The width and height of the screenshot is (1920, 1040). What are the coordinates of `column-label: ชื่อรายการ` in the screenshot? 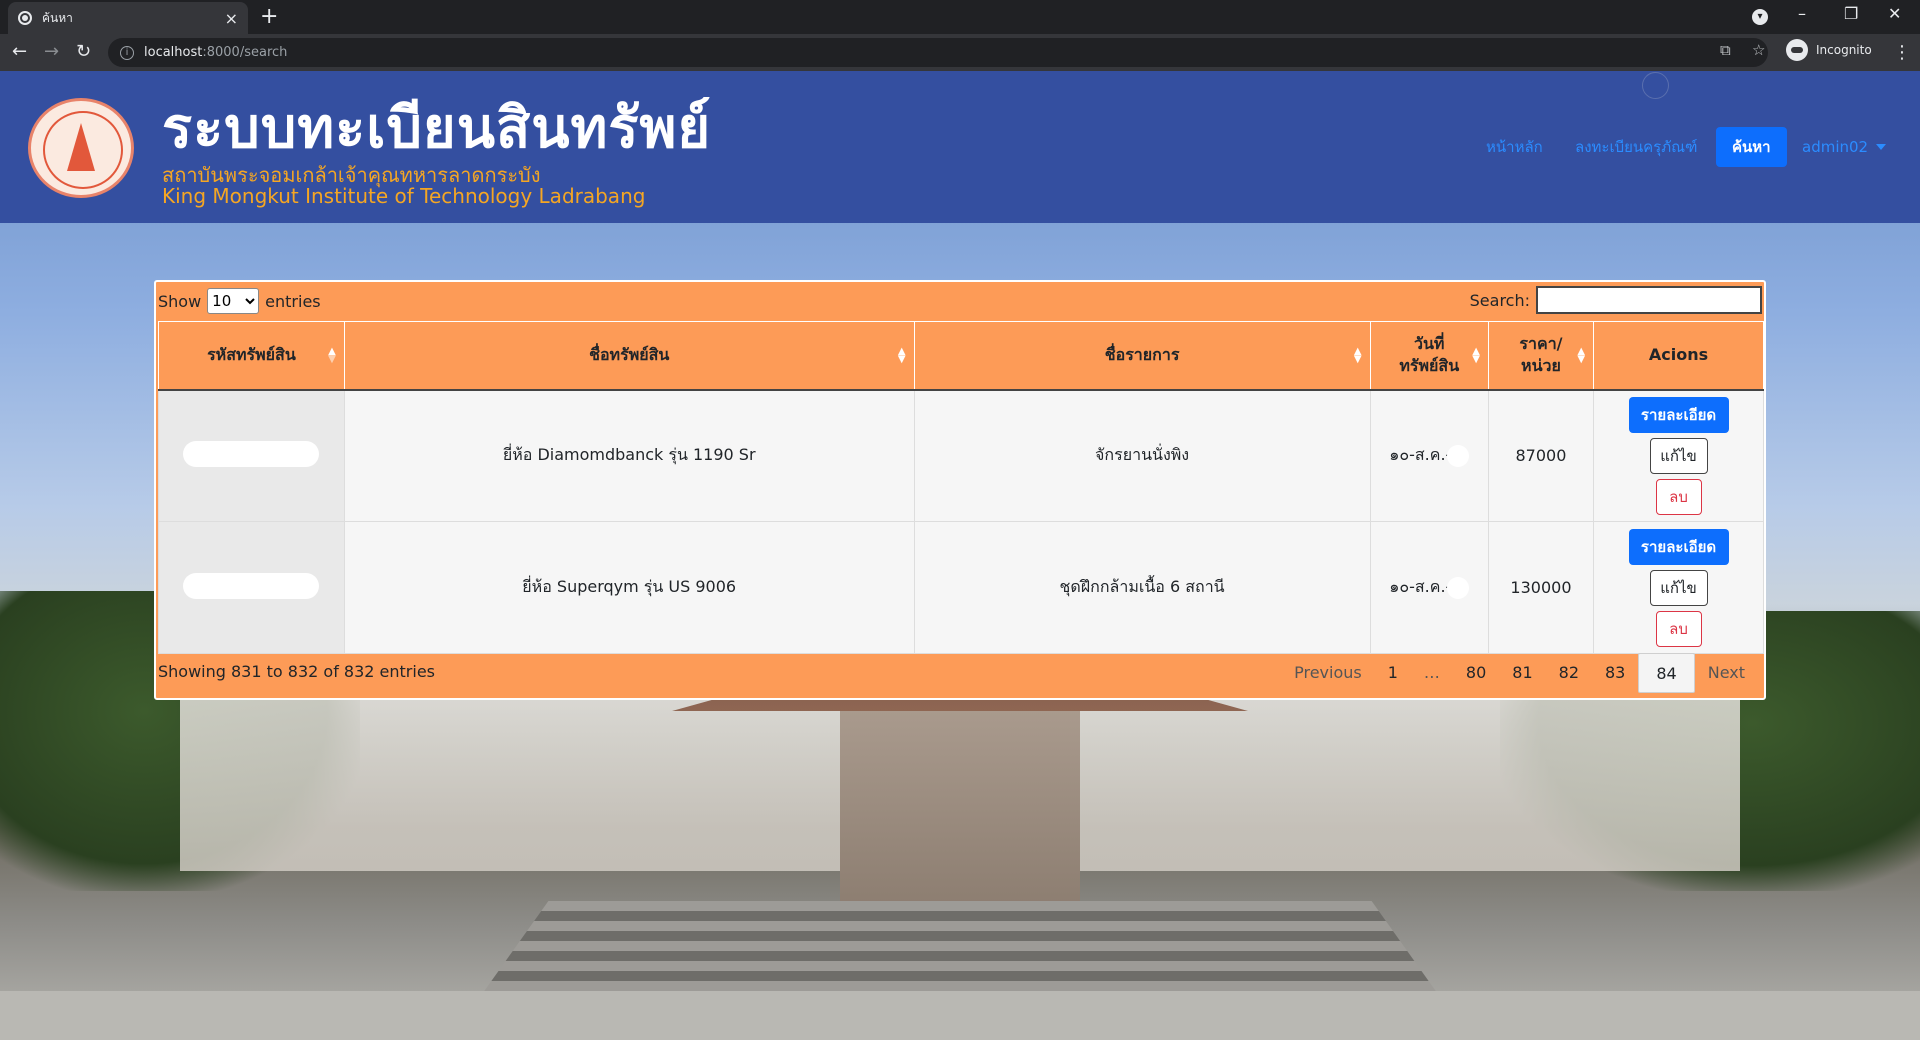 It's located at (1142, 355).